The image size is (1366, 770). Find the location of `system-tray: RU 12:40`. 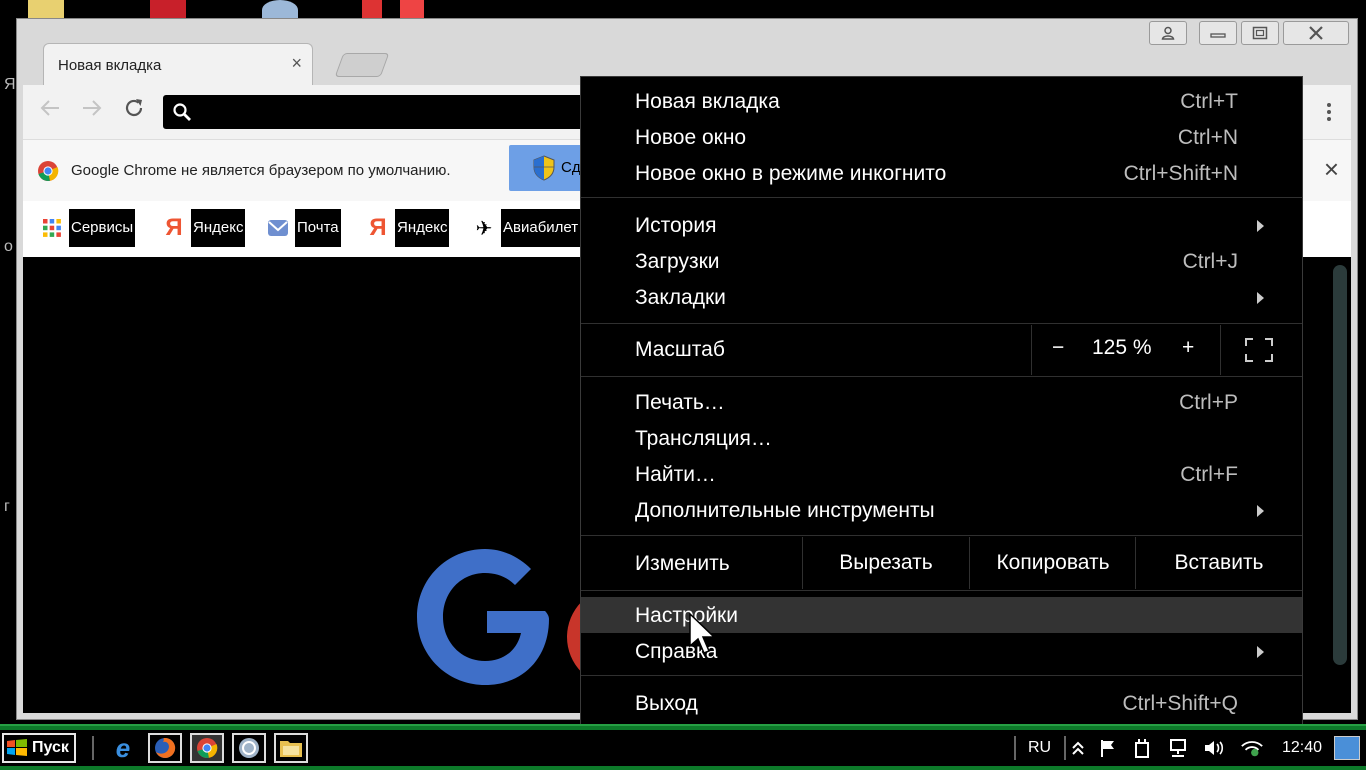

system-tray: RU 12:40 is located at coordinates (1188, 748).